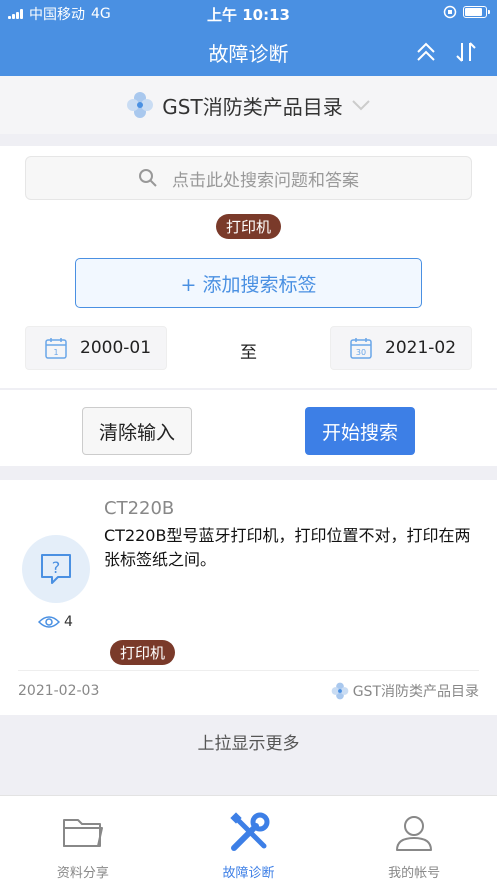 The height and width of the screenshot is (883, 497). I want to click on start-search-button: 开始搜索, so click(360, 431).